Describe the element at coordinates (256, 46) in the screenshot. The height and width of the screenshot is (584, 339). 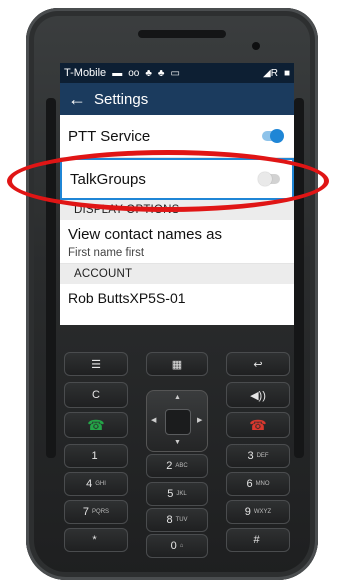
I see `front-camera` at that location.